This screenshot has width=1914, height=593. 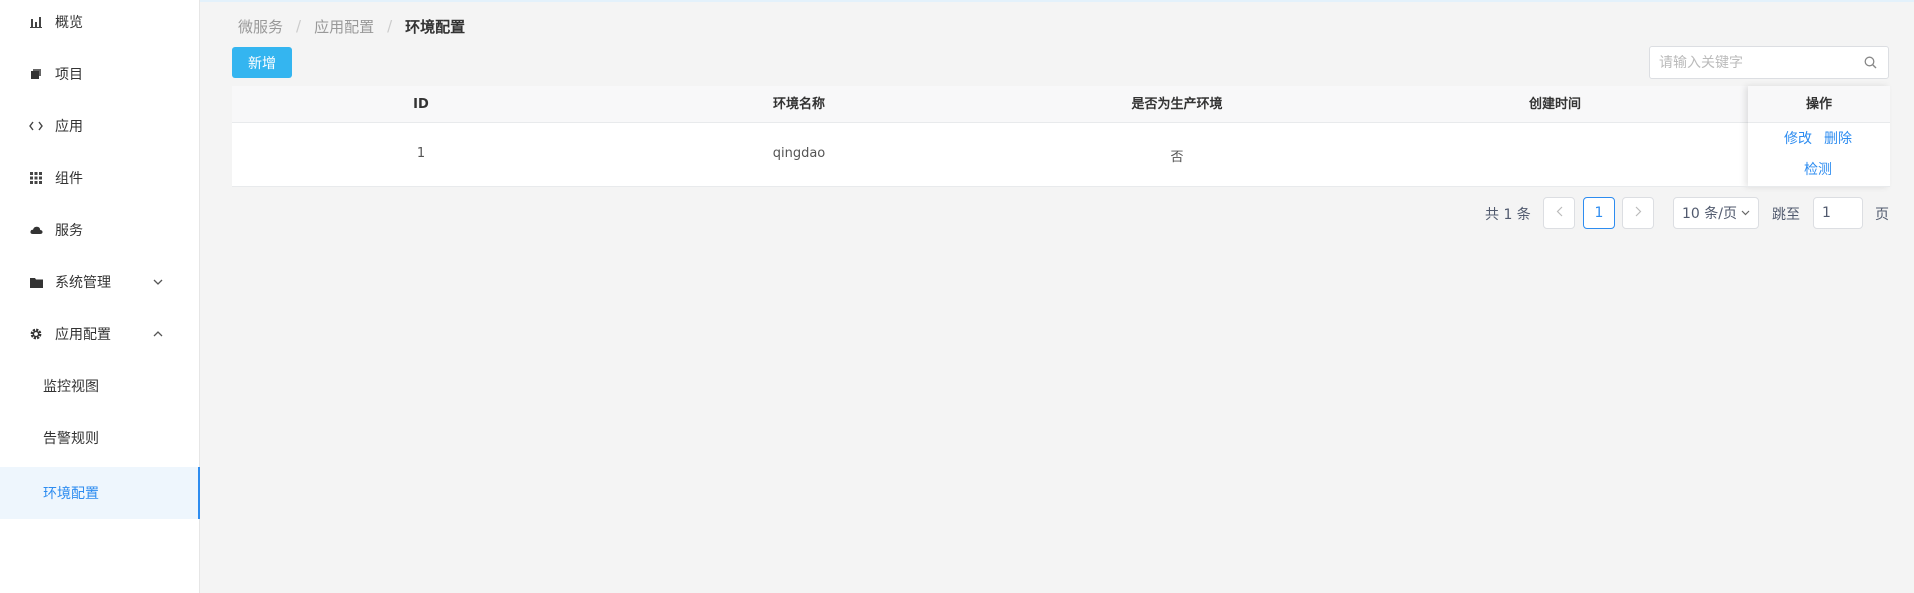 What do you see at coordinates (1818, 169) in the screenshot?
I see `check-link: 检测` at bounding box center [1818, 169].